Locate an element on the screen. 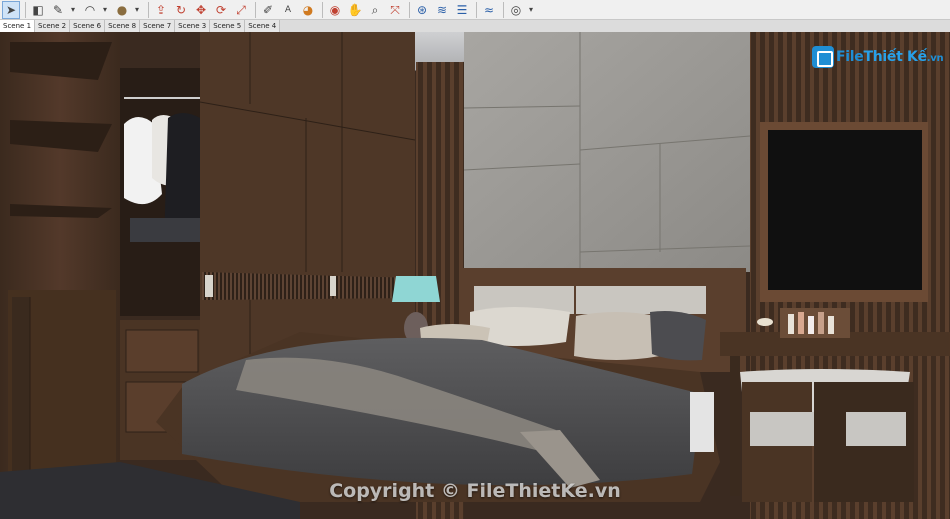 The width and height of the screenshot is (950, 519). zoom-icon: ⌕ is located at coordinates (375, 10).